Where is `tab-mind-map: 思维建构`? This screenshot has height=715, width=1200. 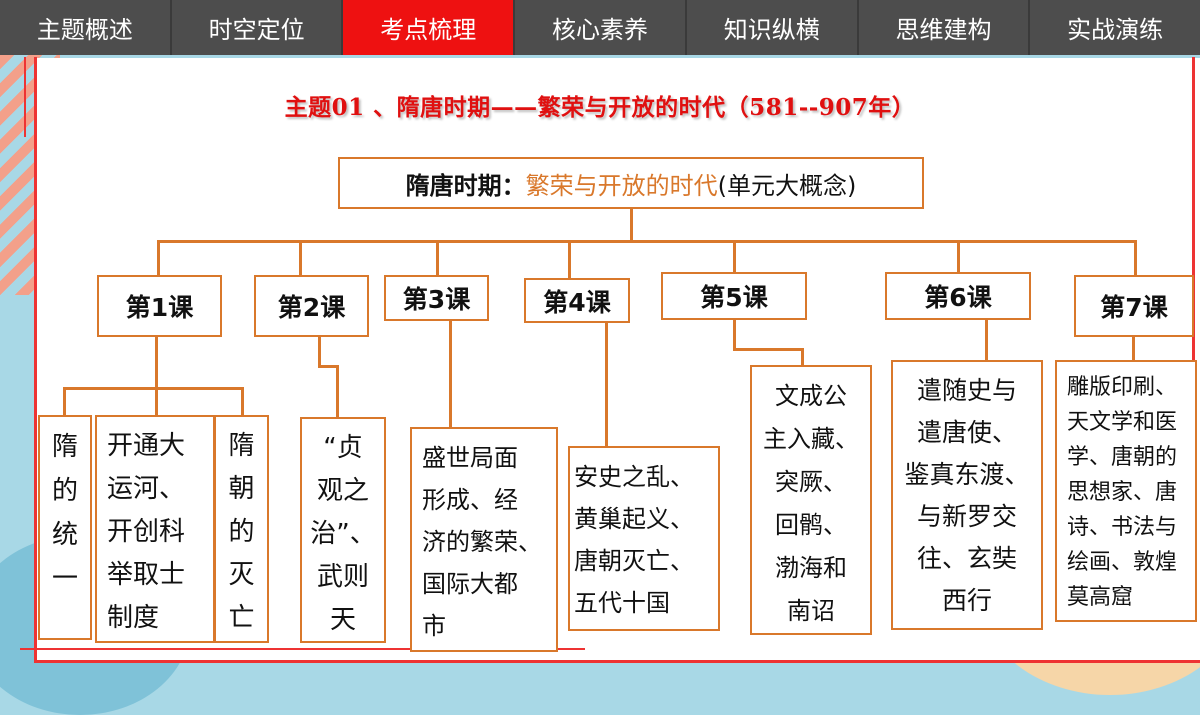
tab-mind-map: 思维建构 is located at coordinates (944, 27).